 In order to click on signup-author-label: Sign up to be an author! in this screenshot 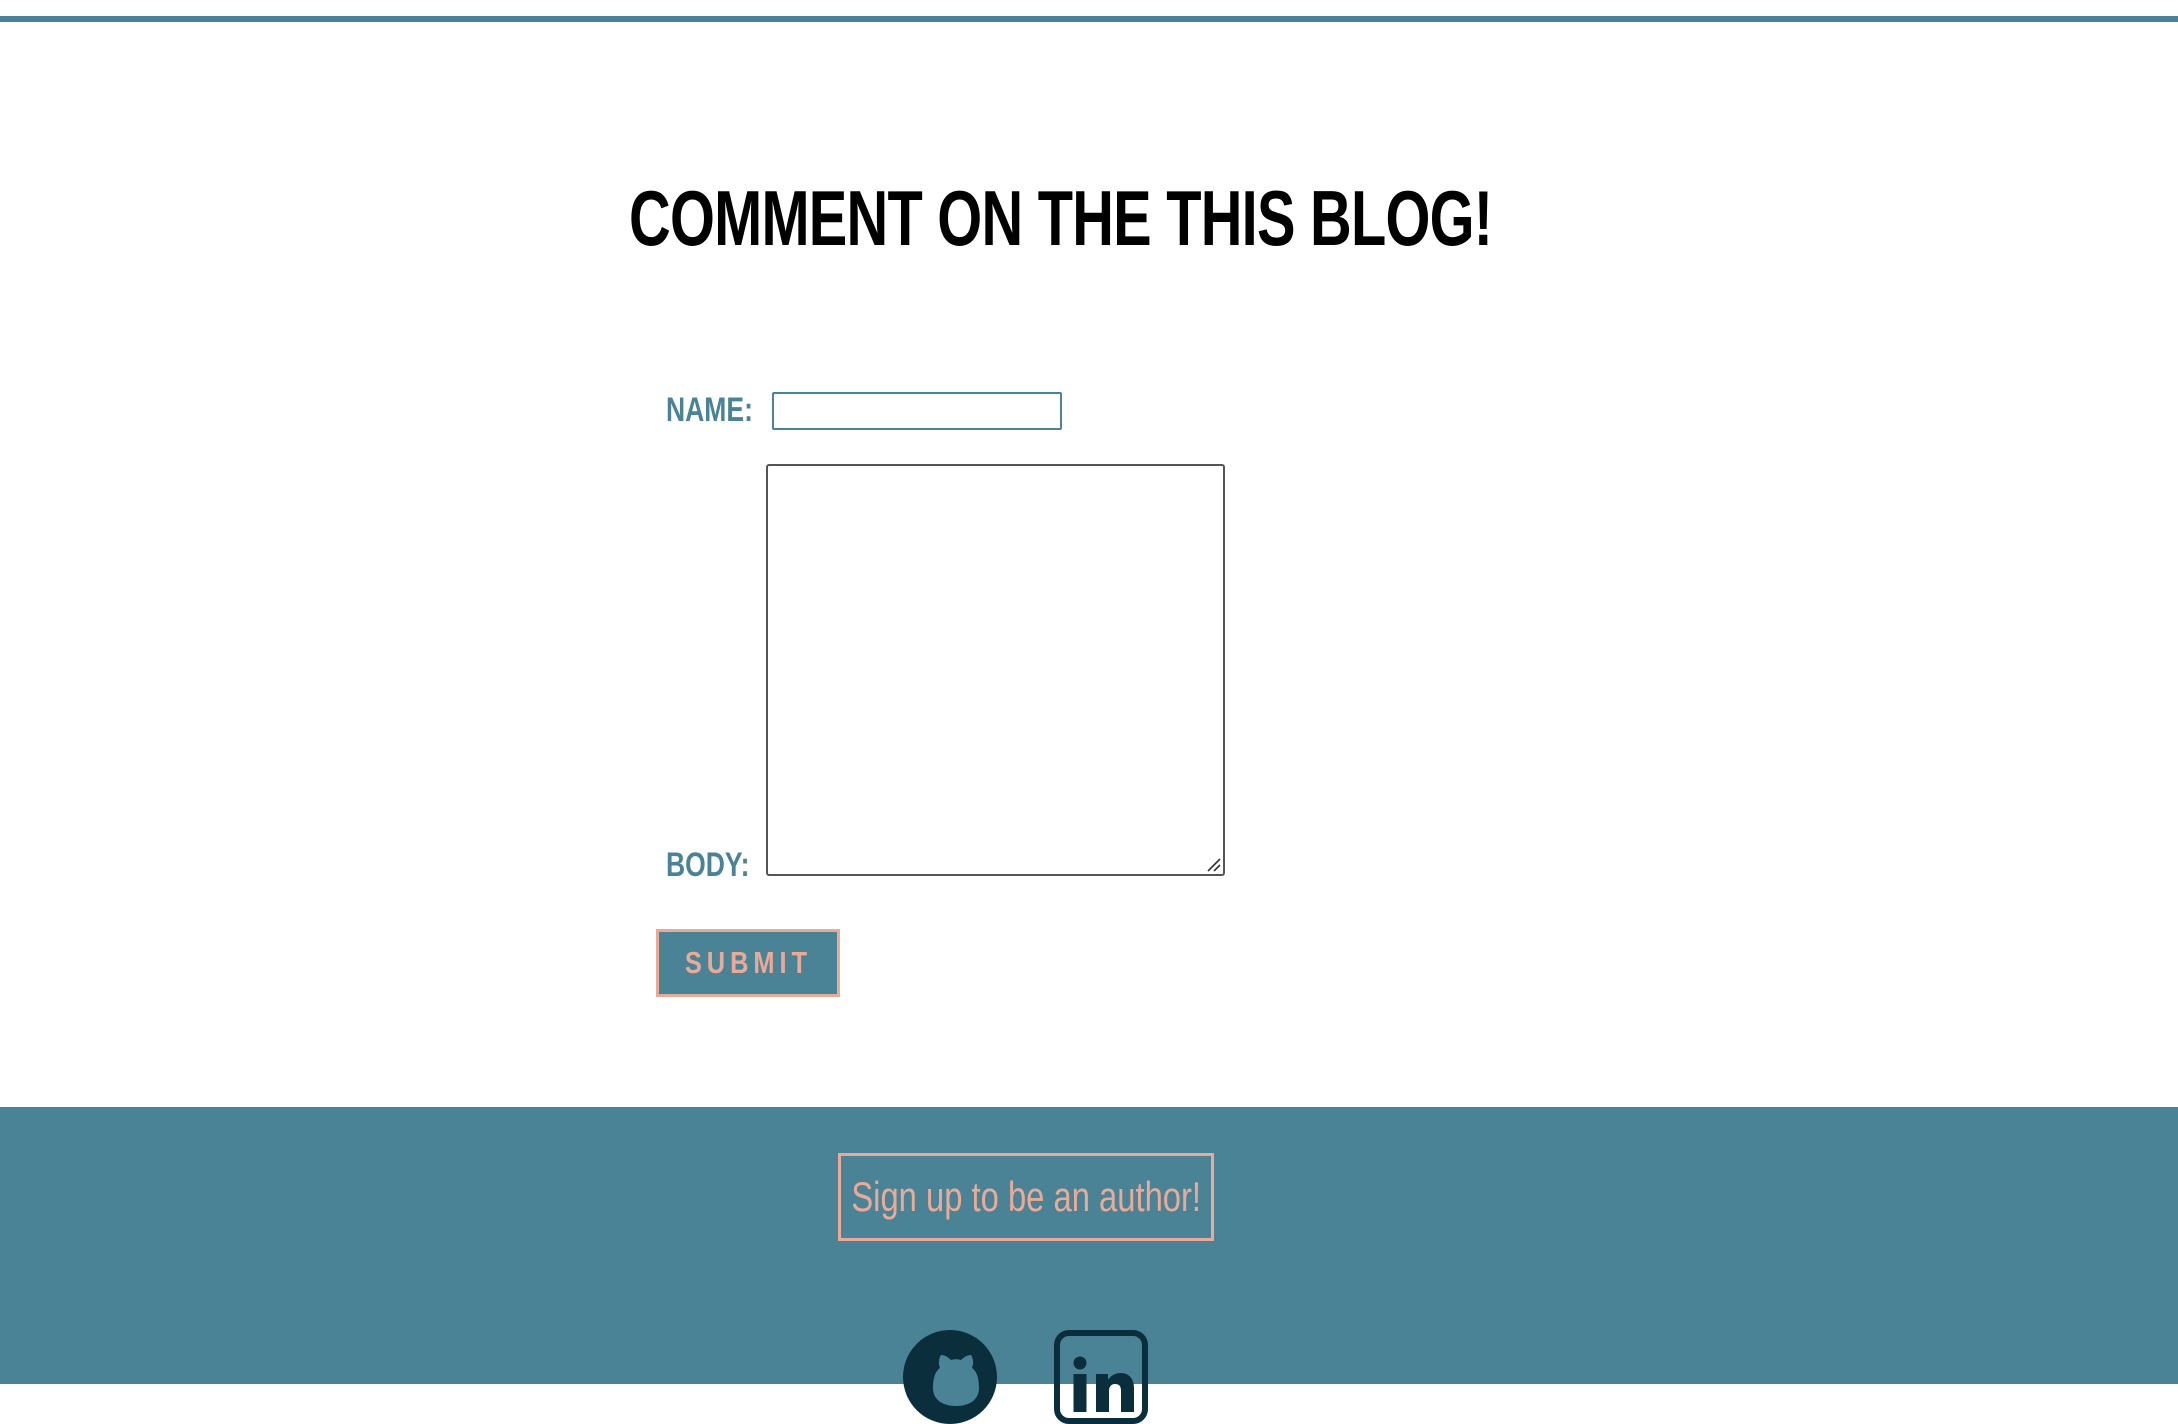, I will do `click(1026, 1196)`.